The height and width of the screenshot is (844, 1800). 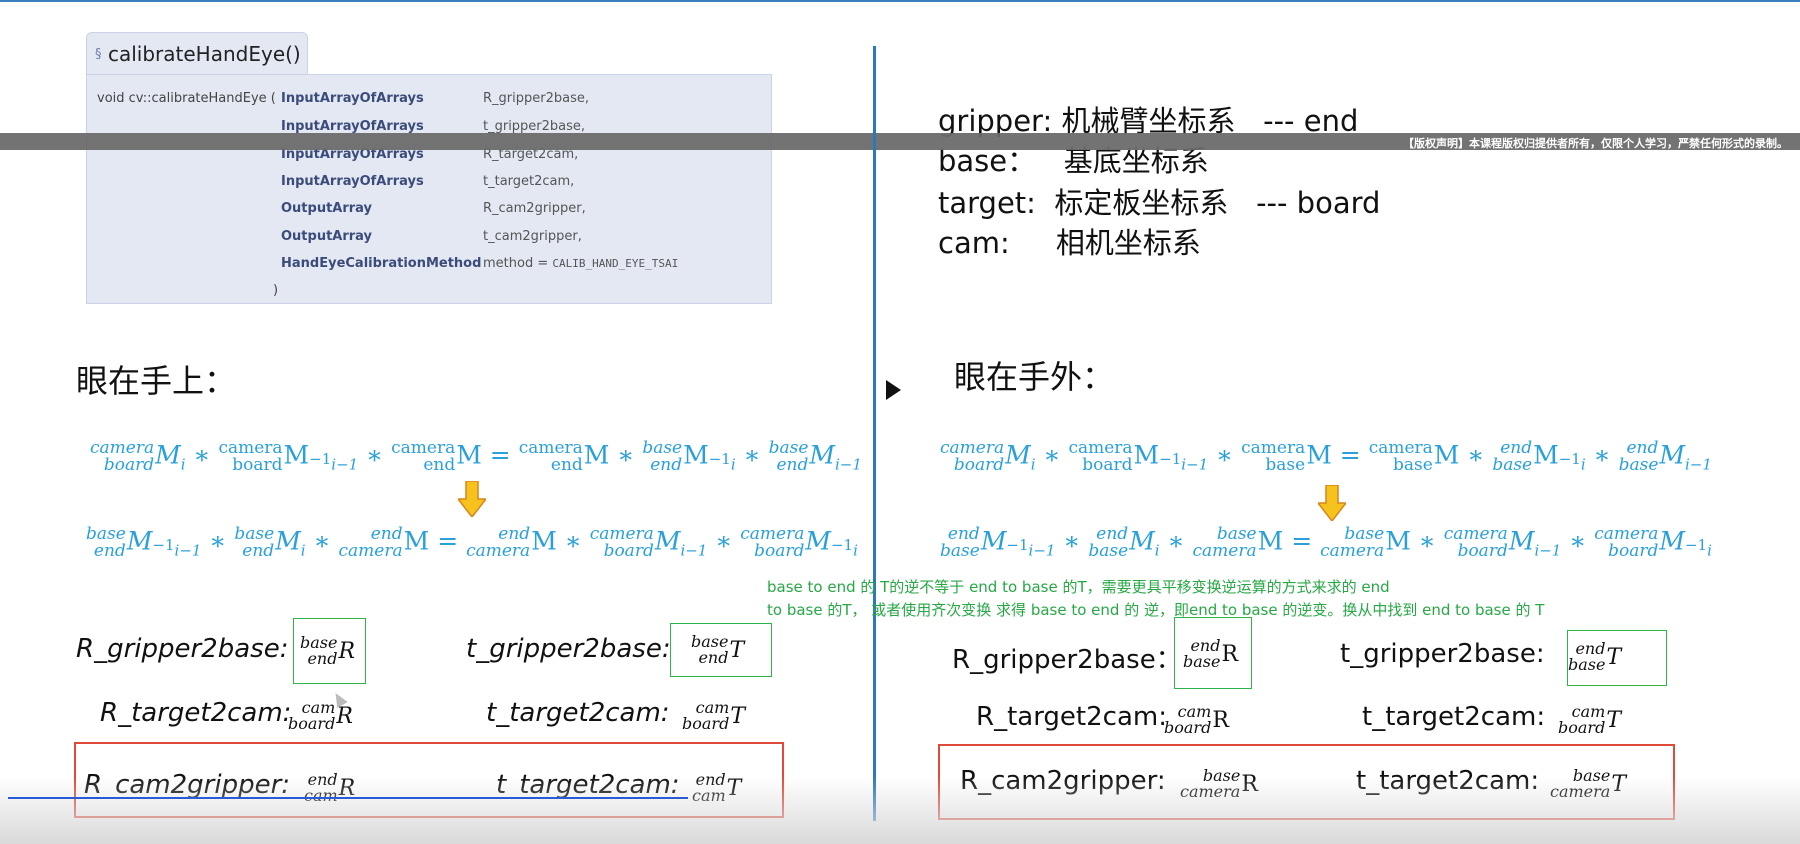 I want to click on highlight-box: end base T, so click(x=1617, y=658).